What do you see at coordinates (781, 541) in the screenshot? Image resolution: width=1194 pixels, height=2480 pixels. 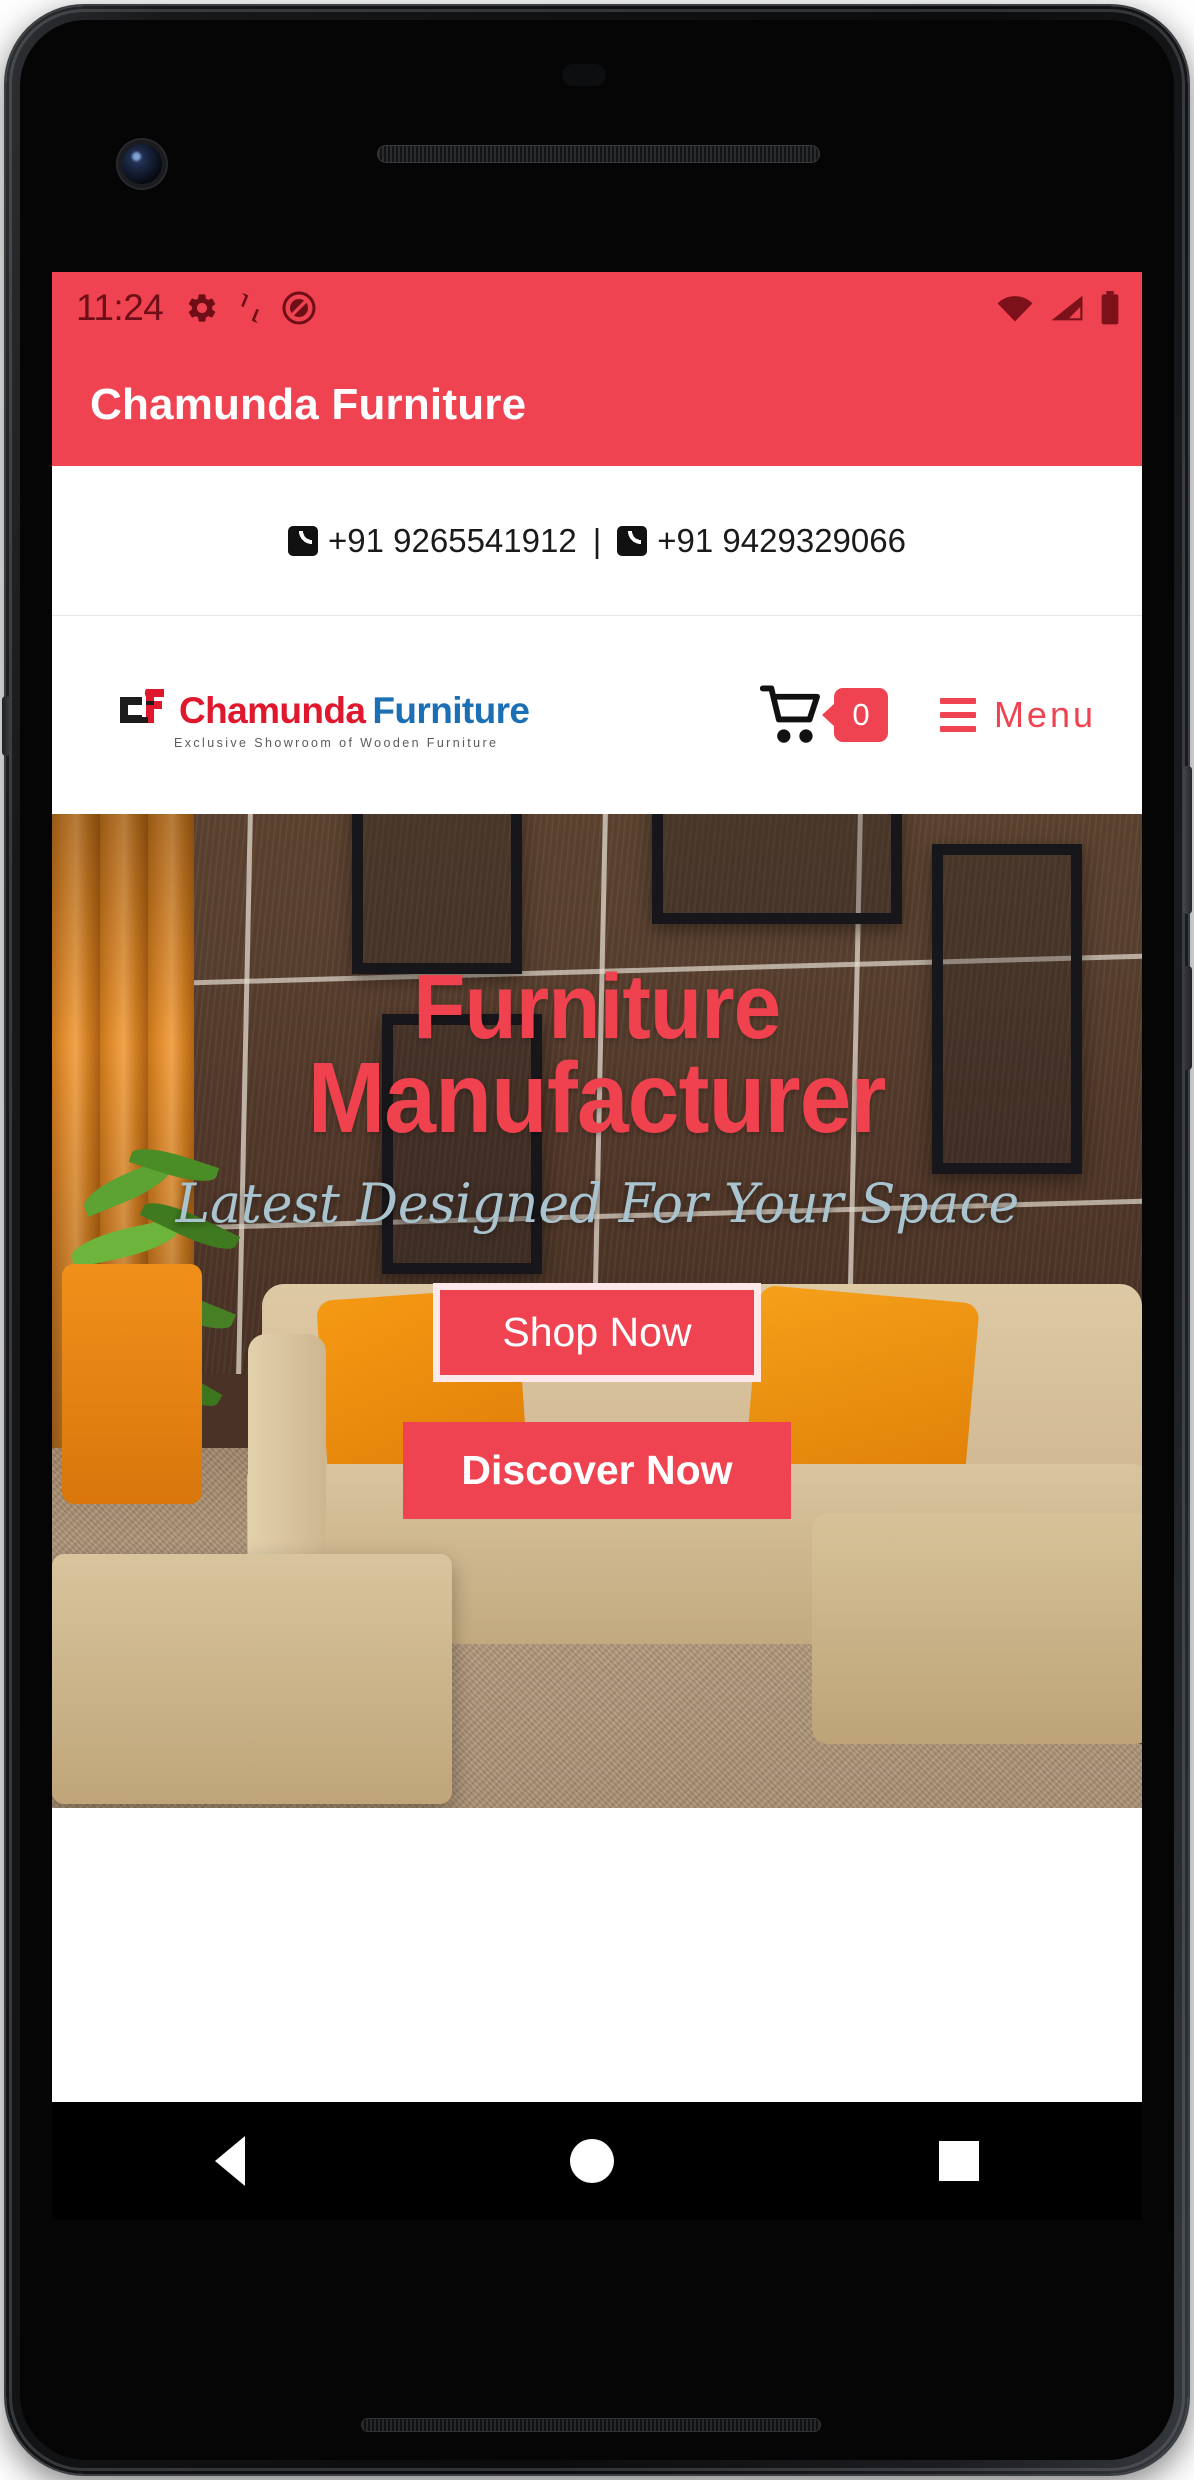 I see `phone-number-secondary: +91 9429329066` at bounding box center [781, 541].